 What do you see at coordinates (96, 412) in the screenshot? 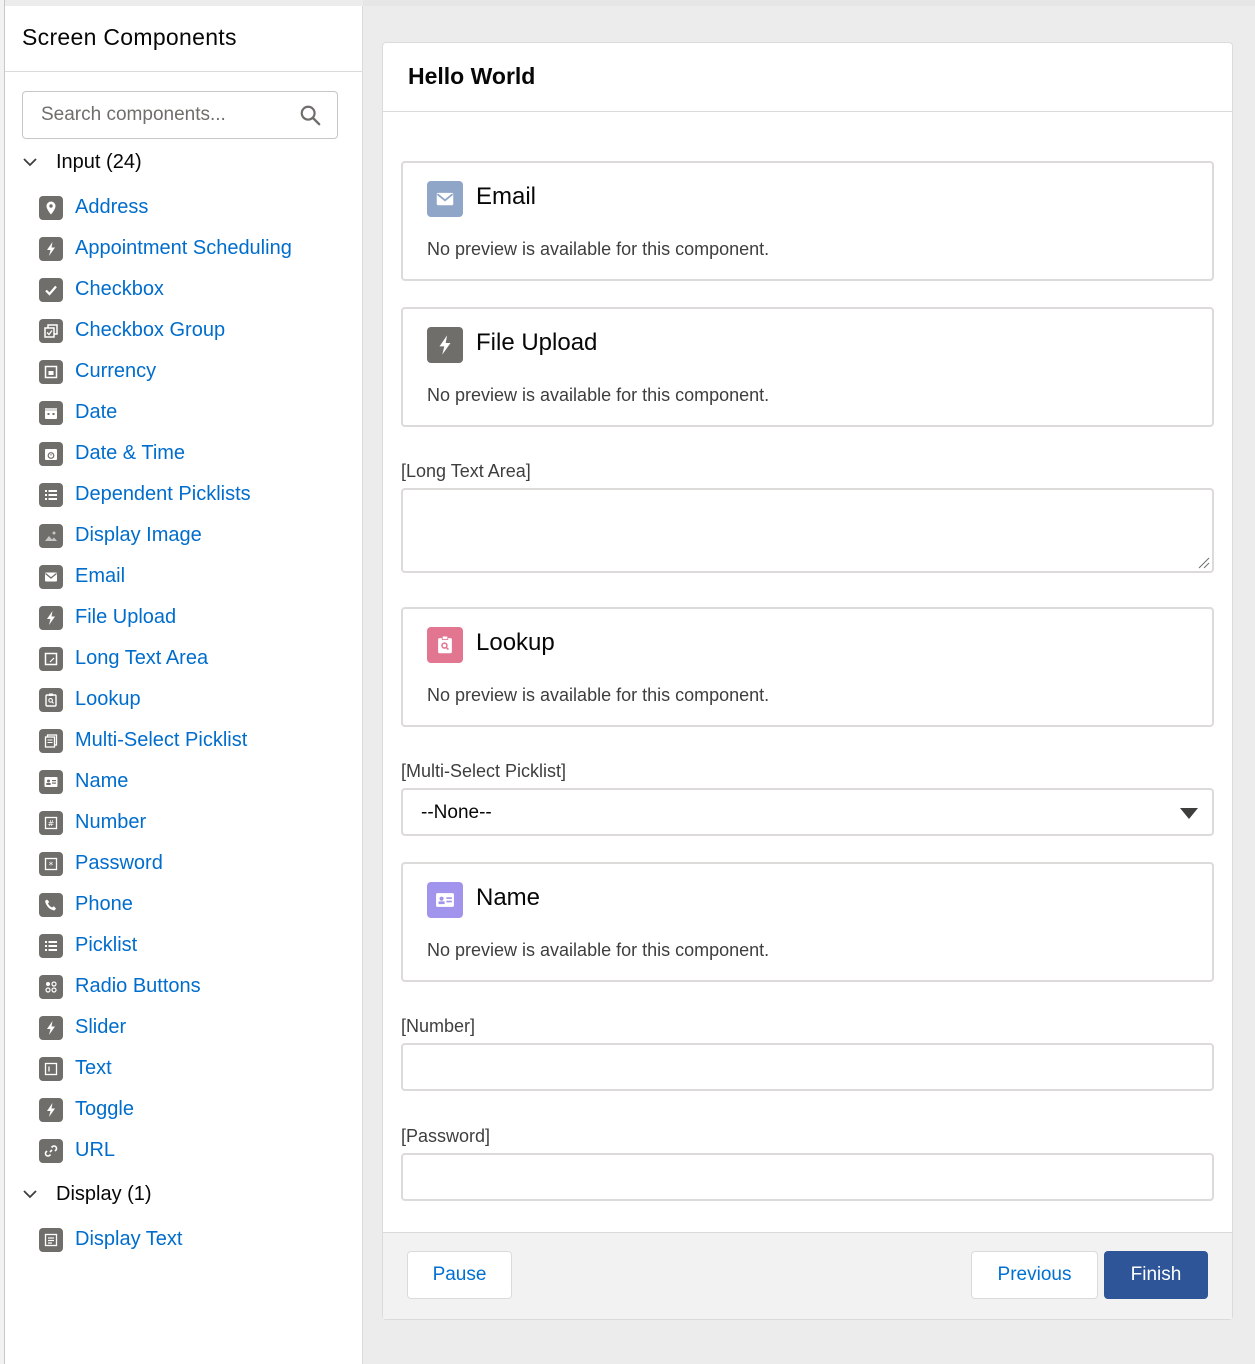
I see `component-label: Date` at bounding box center [96, 412].